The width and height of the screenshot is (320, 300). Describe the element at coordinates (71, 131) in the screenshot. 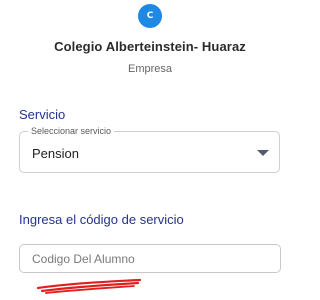

I see `service-dropdown-legend: Seleccionar servicio` at that location.